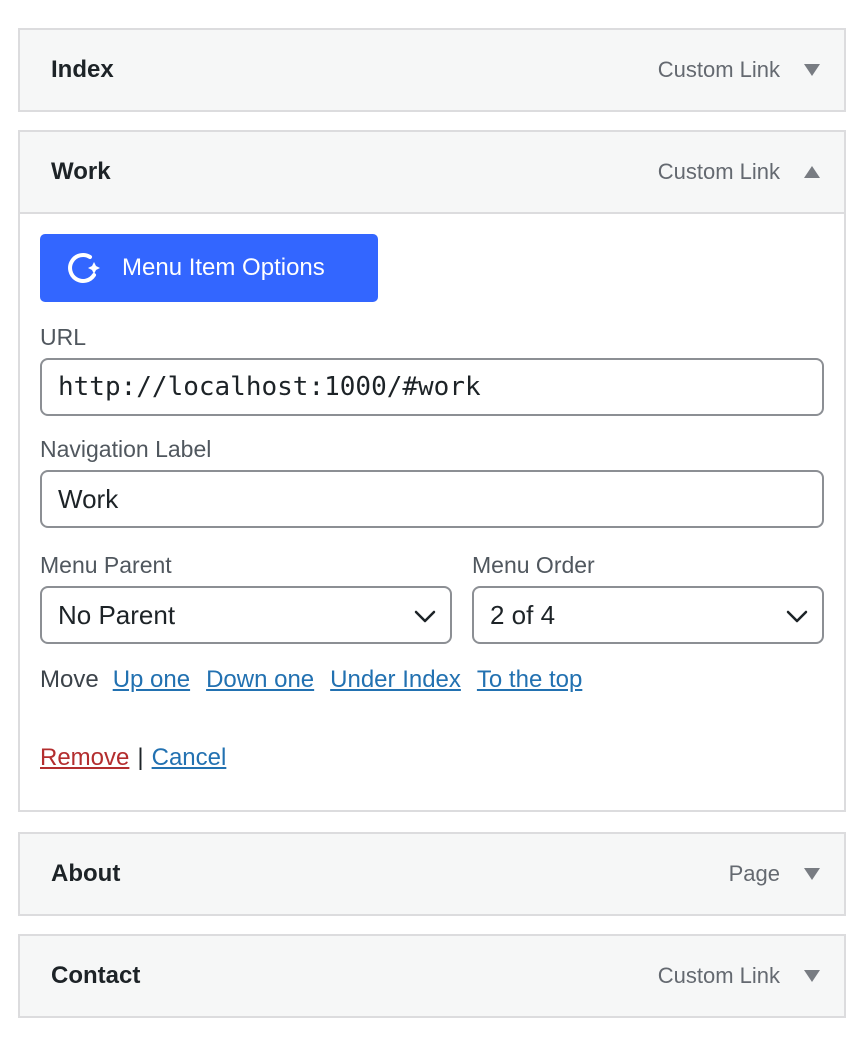  I want to click on menu-order-label: Menu Order, so click(533, 565).